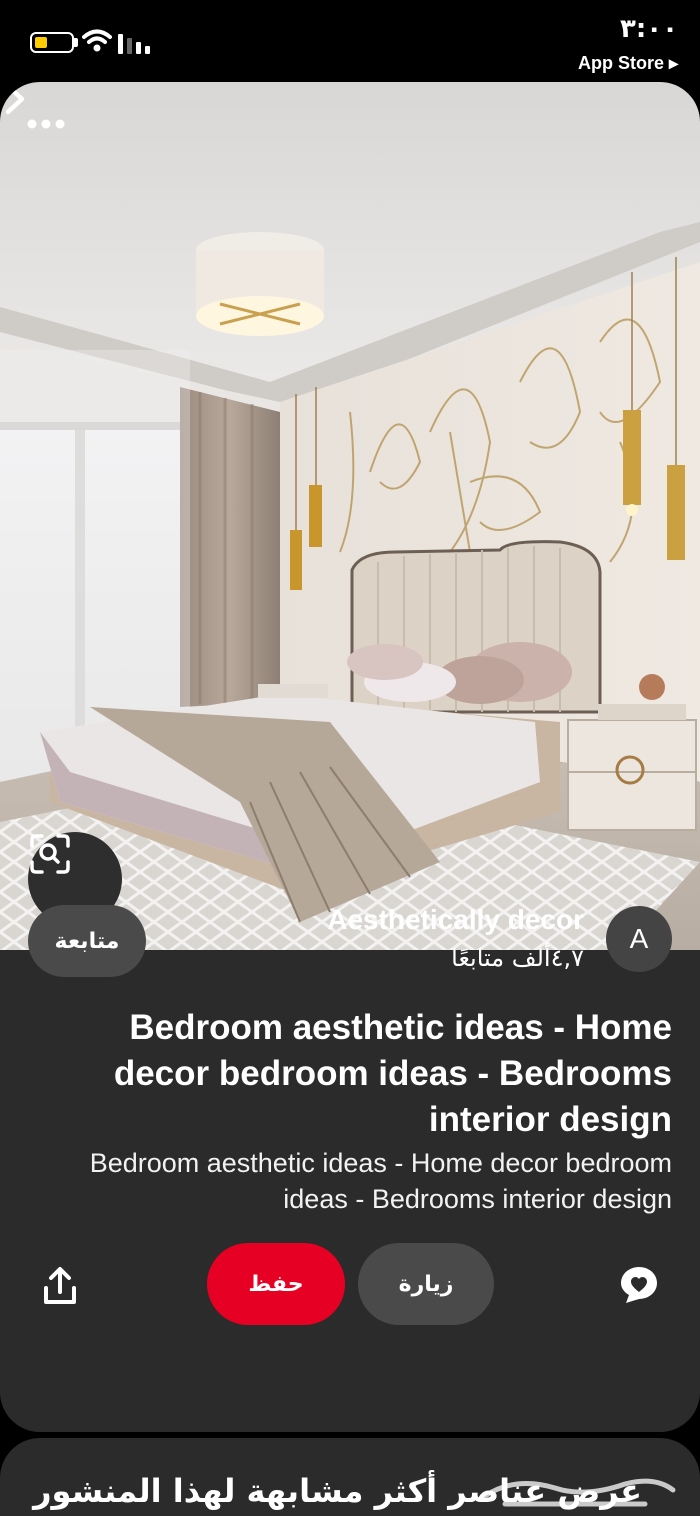 The width and height of the screenshot is (700, 1516). Describe the element at coordinates (41, 42) in the screenshot. I see `battery-level-fill` at that location.